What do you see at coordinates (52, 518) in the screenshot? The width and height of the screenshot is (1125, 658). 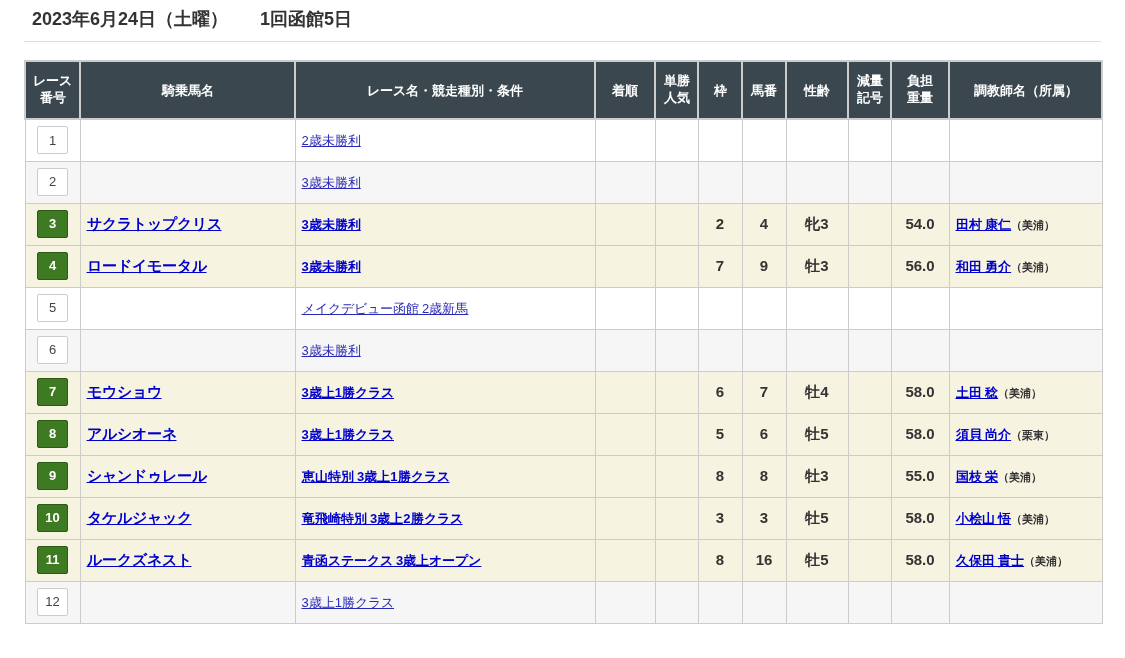 I see `race-number: 10` at bounding box center [52, 518].